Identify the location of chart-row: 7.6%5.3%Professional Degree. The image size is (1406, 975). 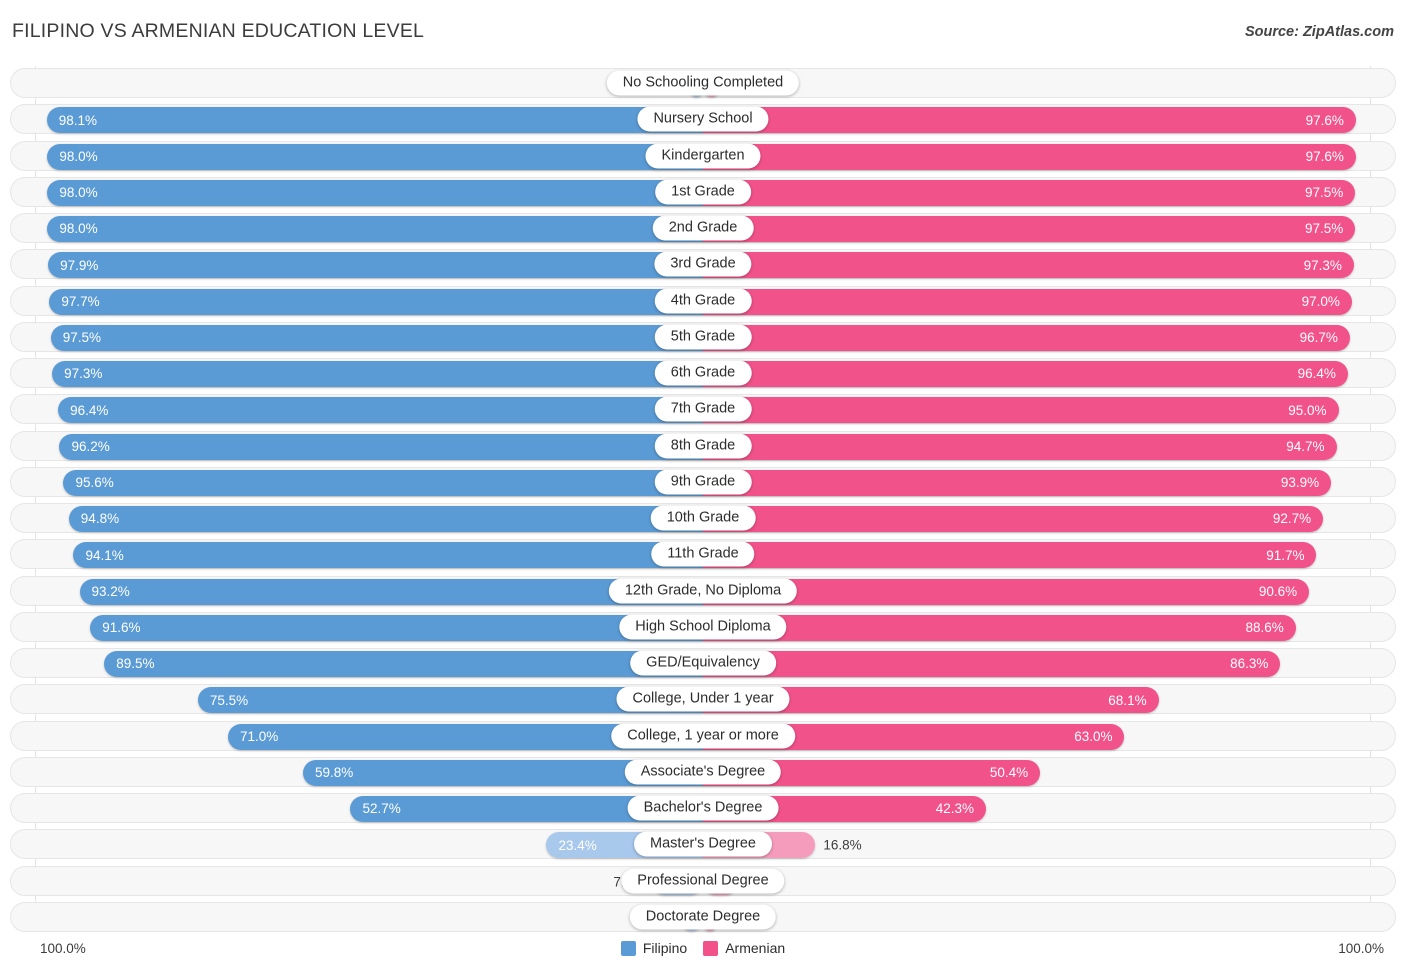
(703, 880).